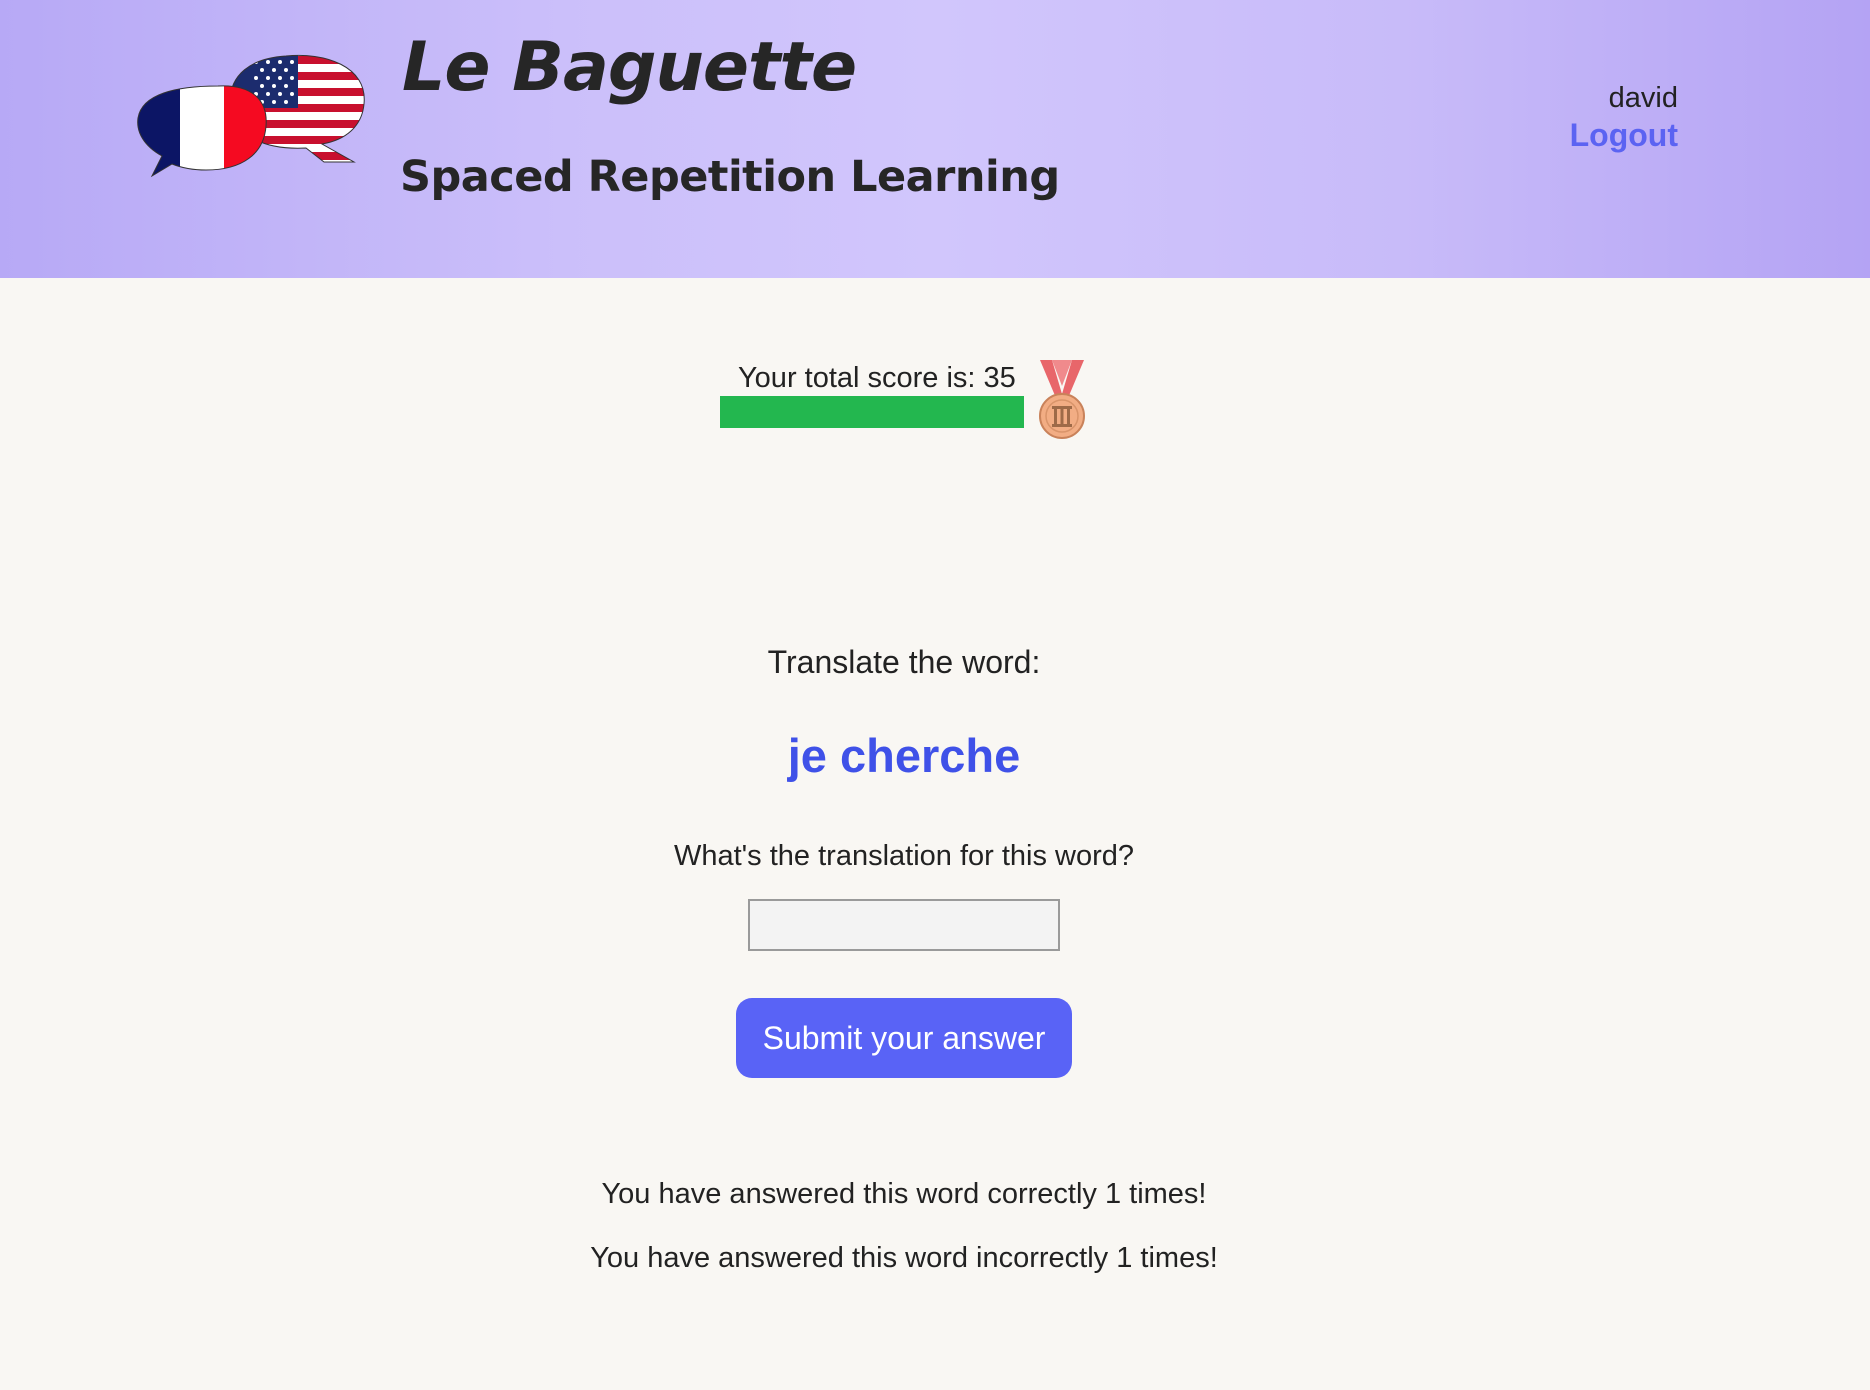 Image resolution: width=1870 pixels, height=1390 pixels. I want to click on user-menu: david Logout, so click(1624, 117).